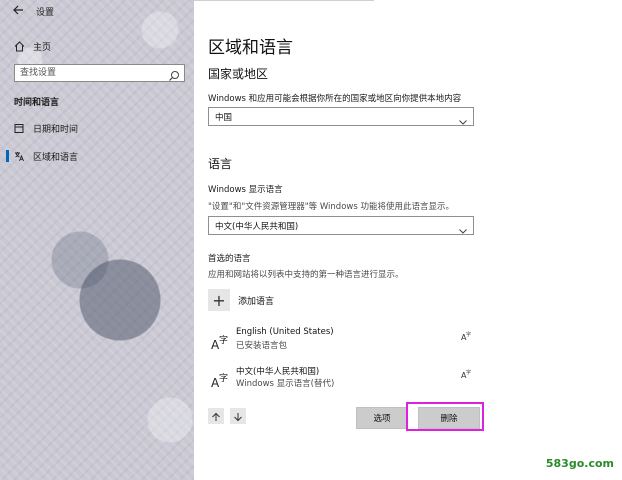 The width and height of the screenshot is (622, 480). What do you see at coordinates (19, 128) in the screenshot?
I see `calendar-clock-icon` at bounding box center [19, 128].